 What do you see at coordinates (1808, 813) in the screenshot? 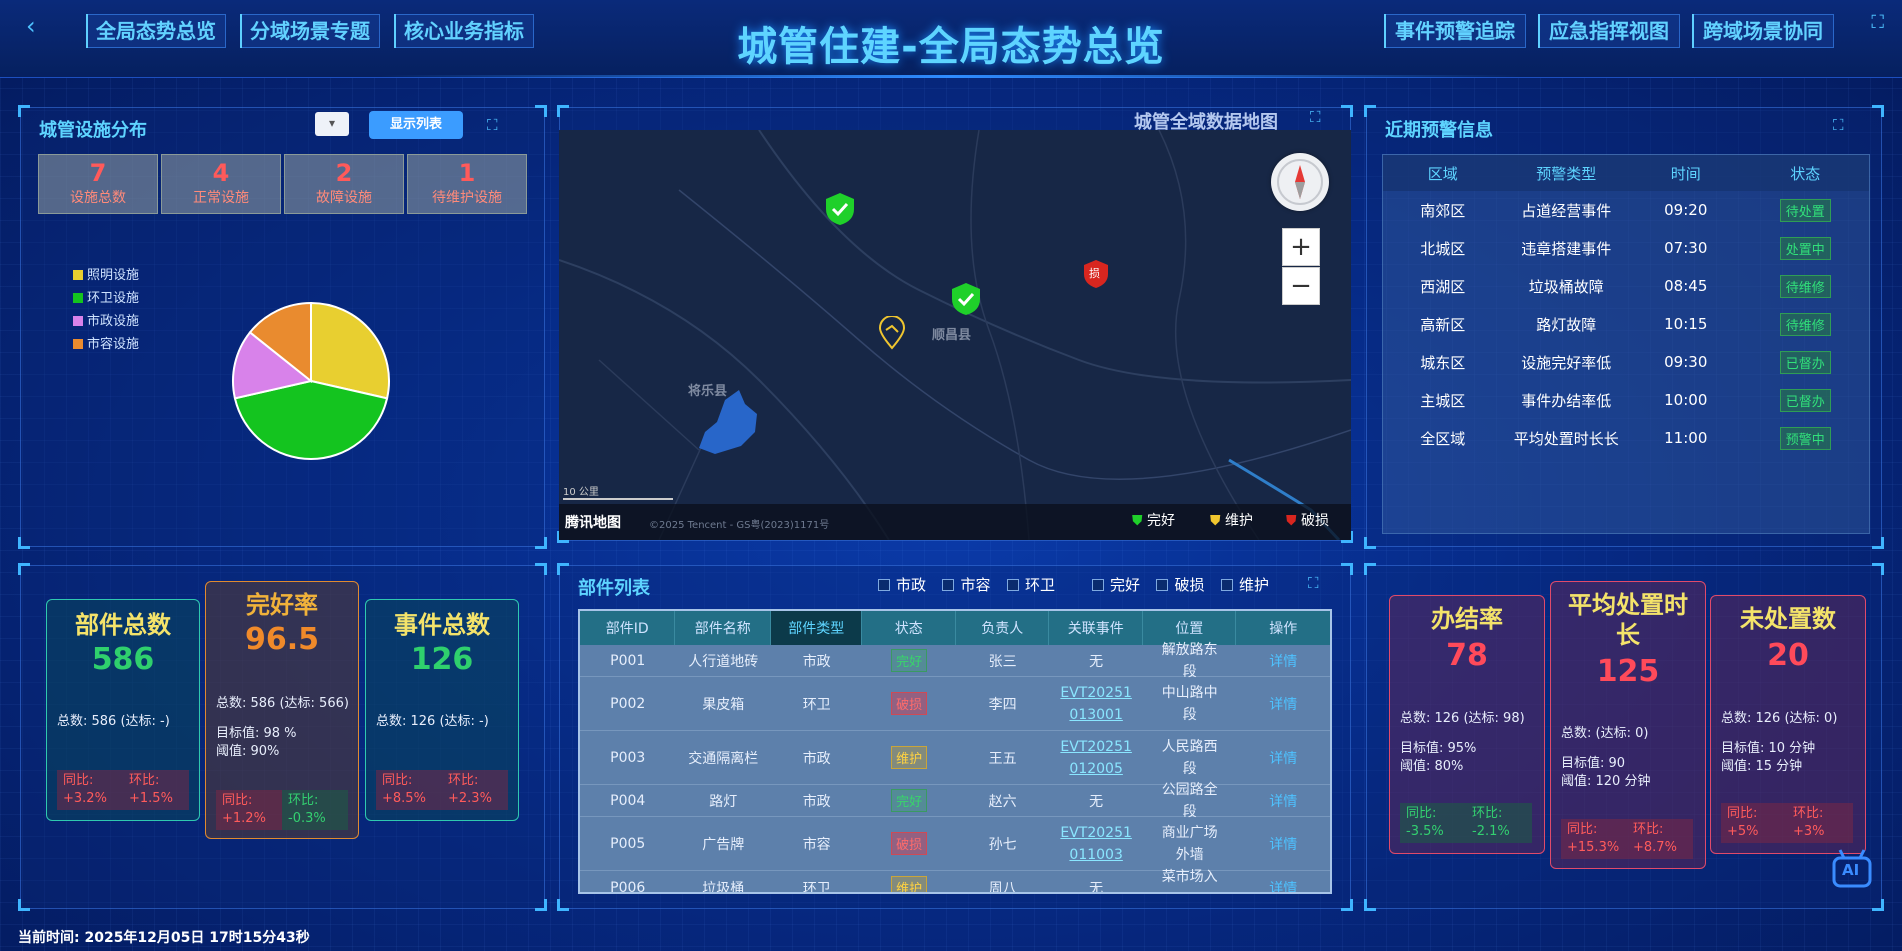
I see `compare-label: 环比:` at bounding box center [1808, 813].